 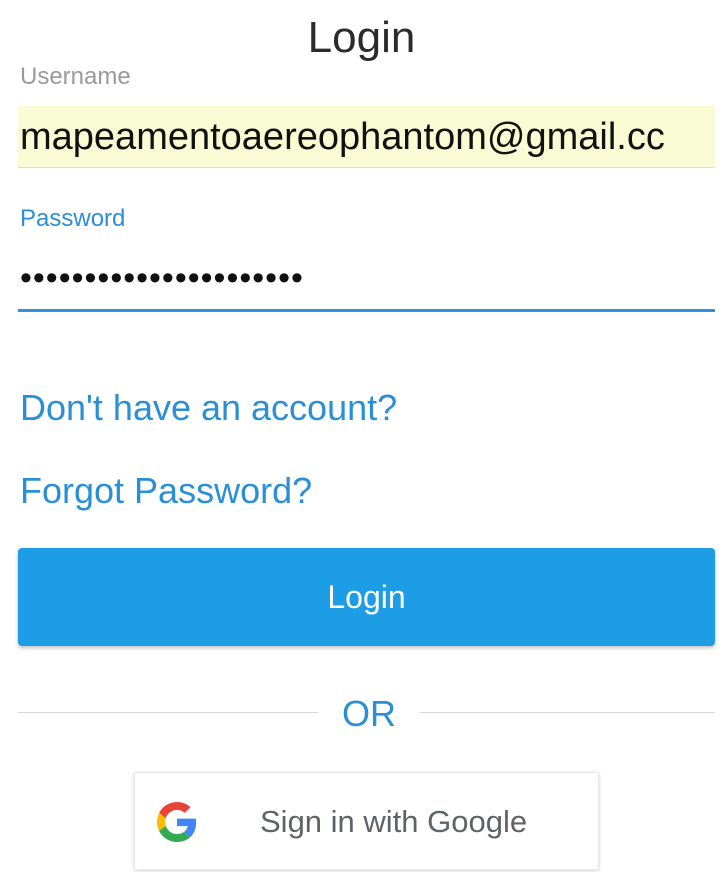 I want to click on divider-line-right, so click(x=567, y=712).